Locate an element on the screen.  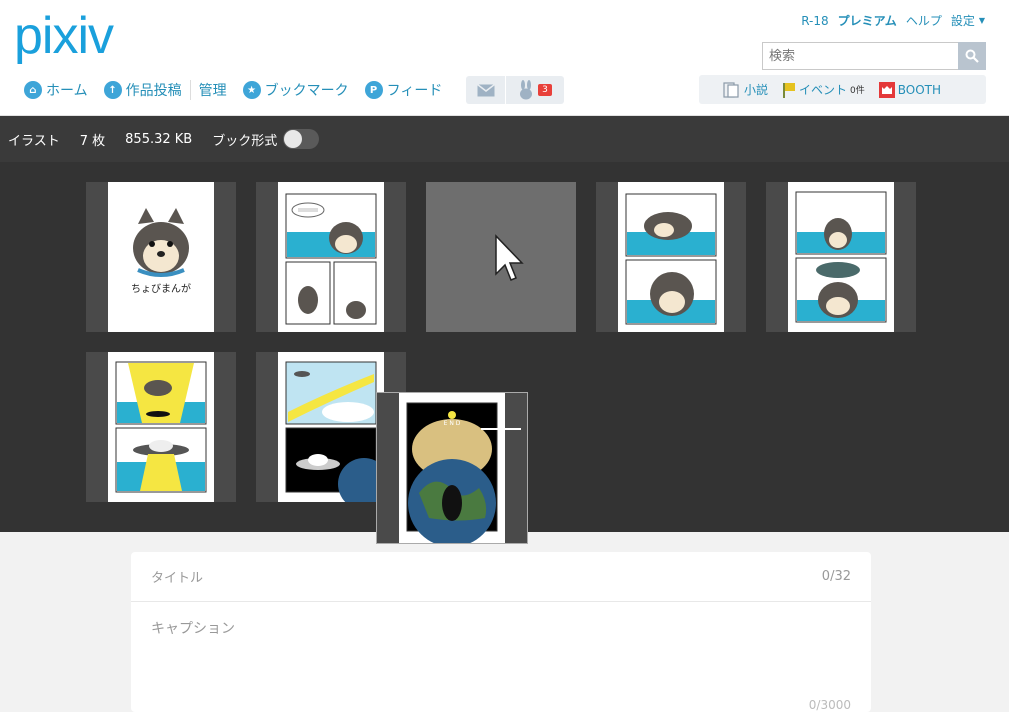
mail-icon is located at coordinates (485, 89).